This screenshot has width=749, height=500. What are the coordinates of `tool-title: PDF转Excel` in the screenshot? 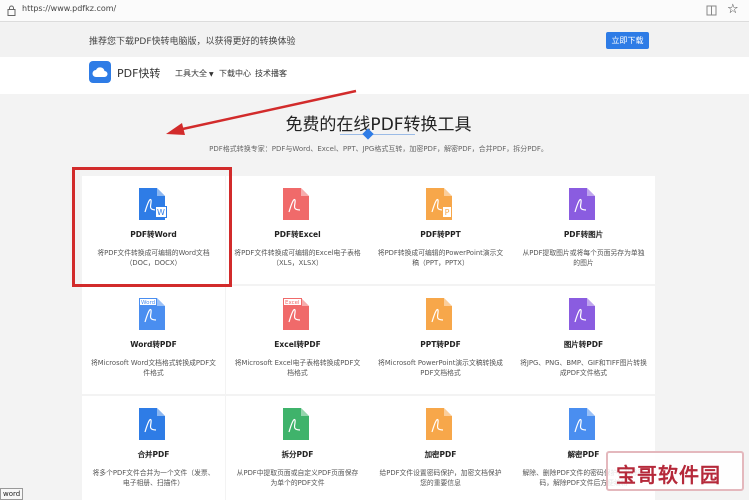 It's located at (297, 234).